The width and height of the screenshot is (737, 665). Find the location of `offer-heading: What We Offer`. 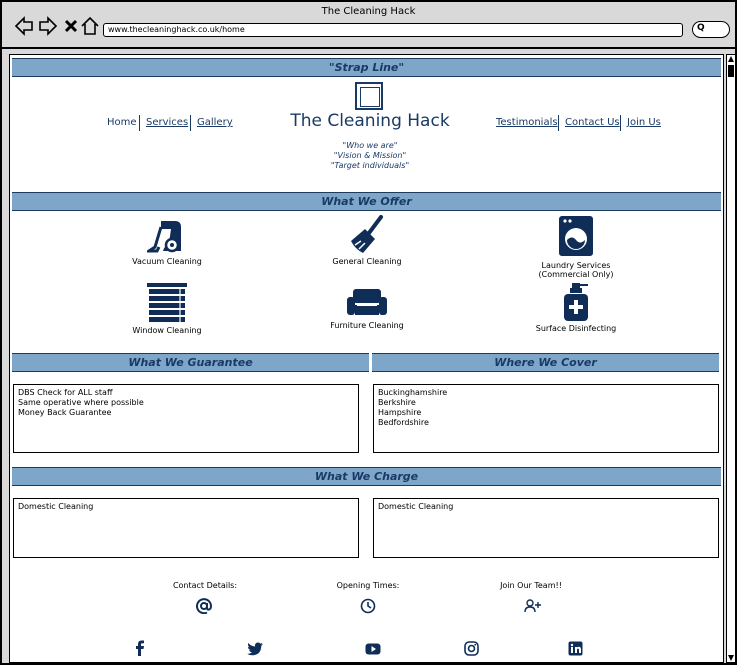

offer-heading: What We Offer is located at coordinates (366, 201).